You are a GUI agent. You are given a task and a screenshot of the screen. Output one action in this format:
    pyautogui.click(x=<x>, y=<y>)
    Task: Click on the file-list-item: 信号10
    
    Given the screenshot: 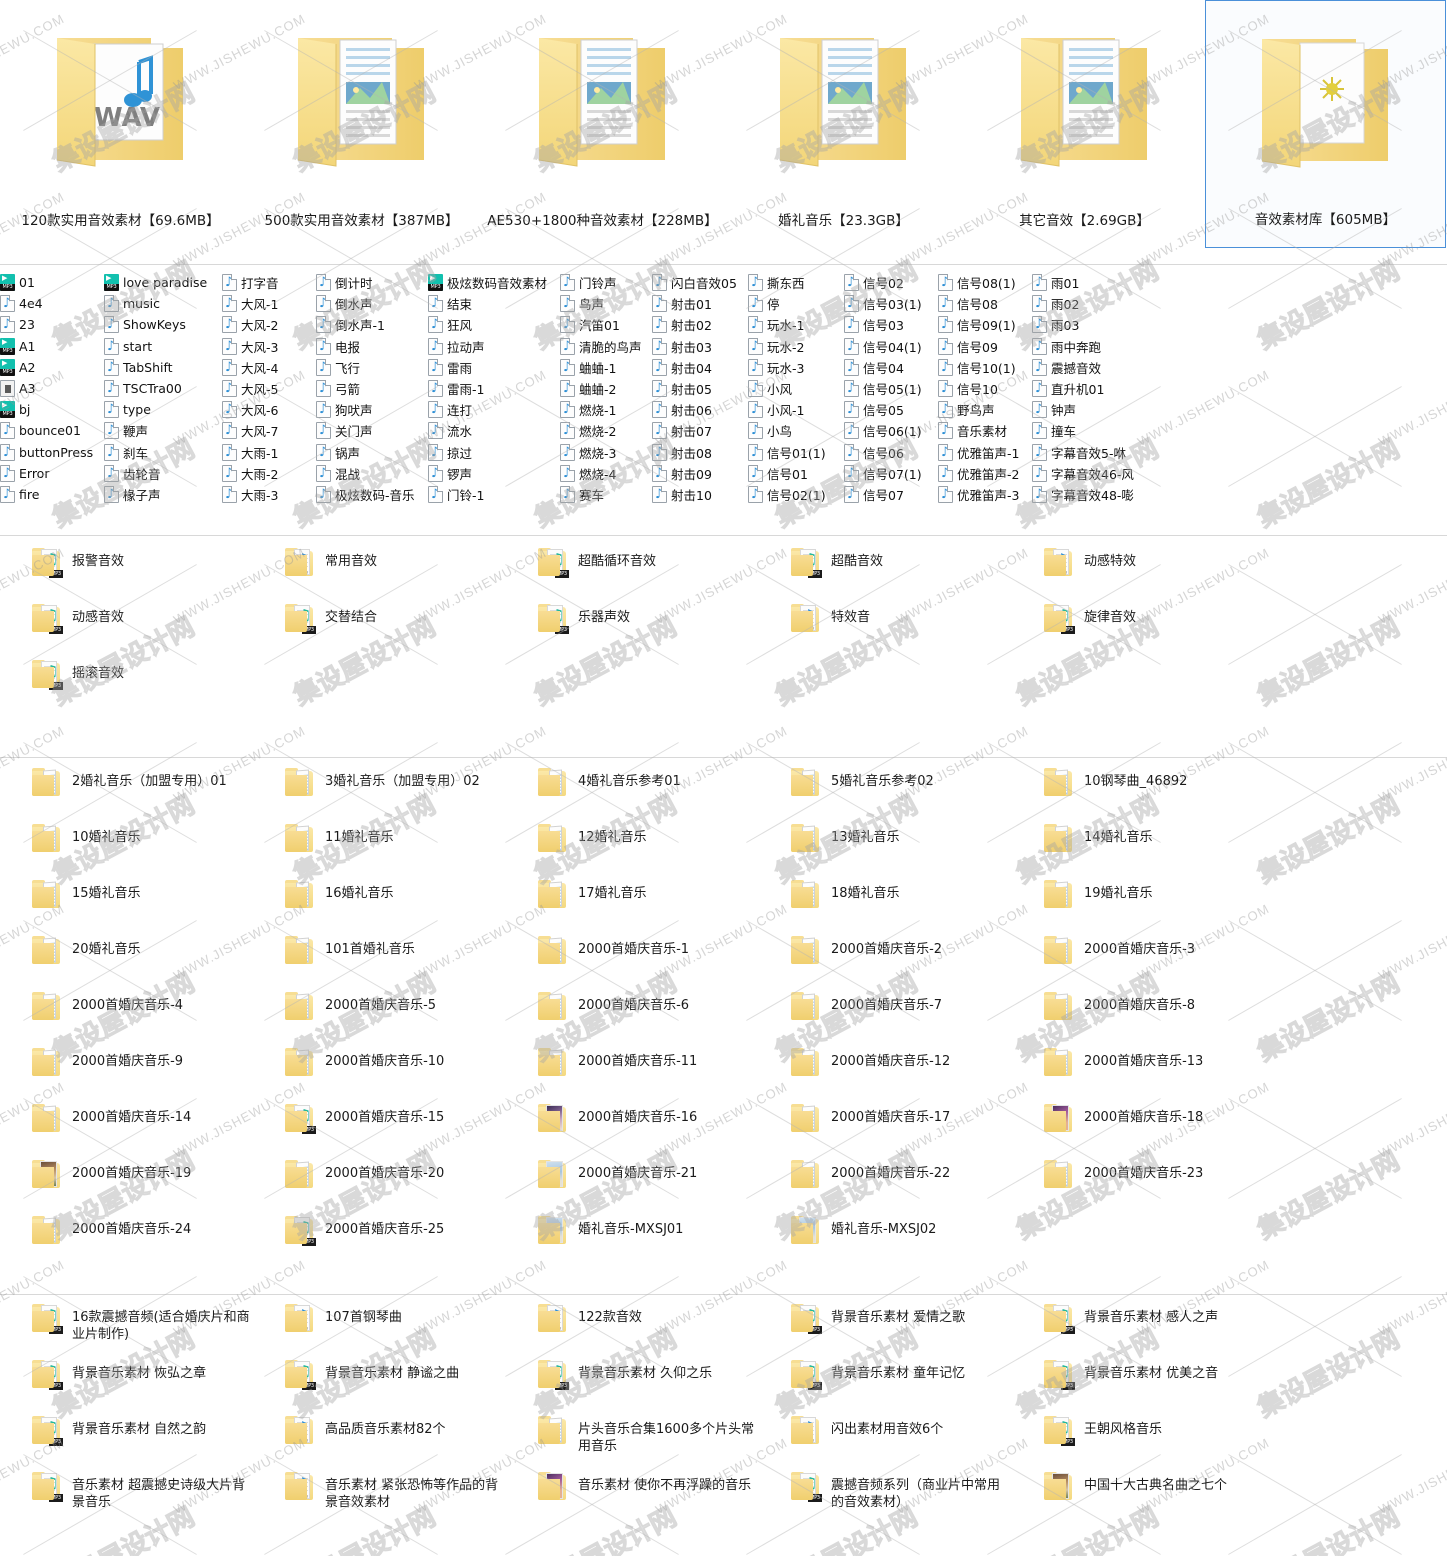 What is the action you would take?
    pyautogui.click(x=985, y=388)
    